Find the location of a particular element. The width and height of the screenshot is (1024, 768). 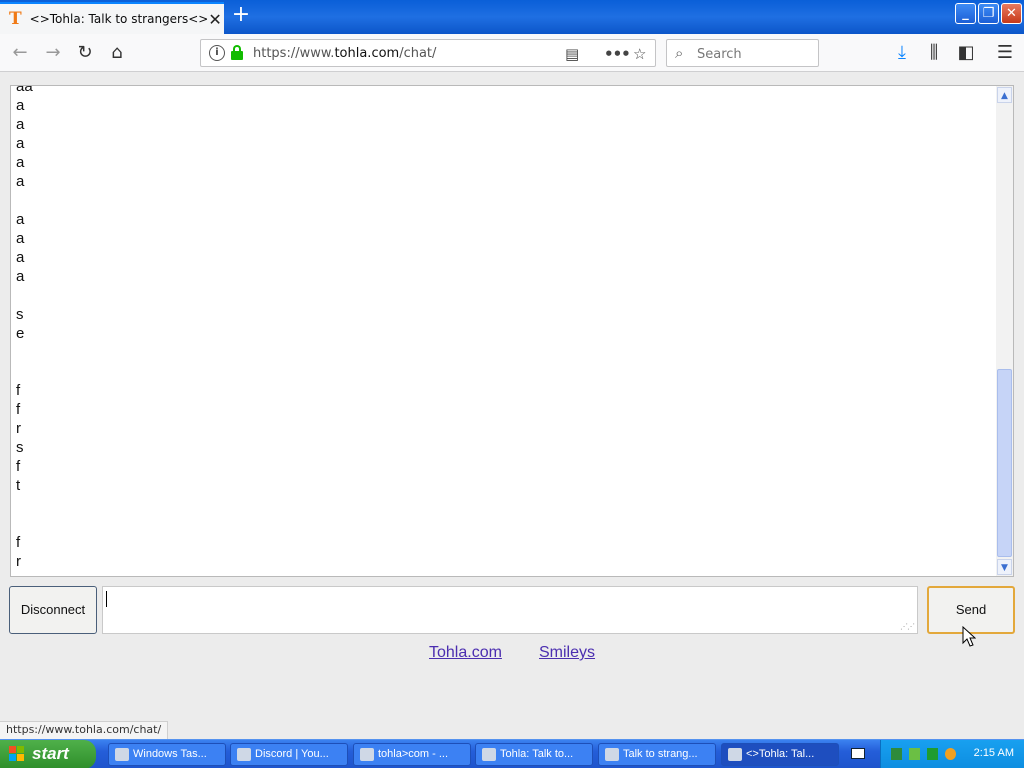

search-placeholder: Search is located at coordinates (719, 54).